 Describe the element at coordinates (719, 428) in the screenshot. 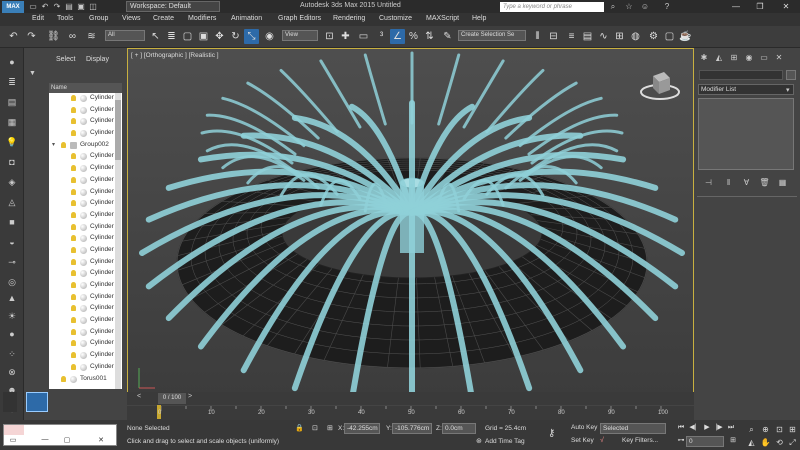

I see `next-key-icon: |▶` at that location.